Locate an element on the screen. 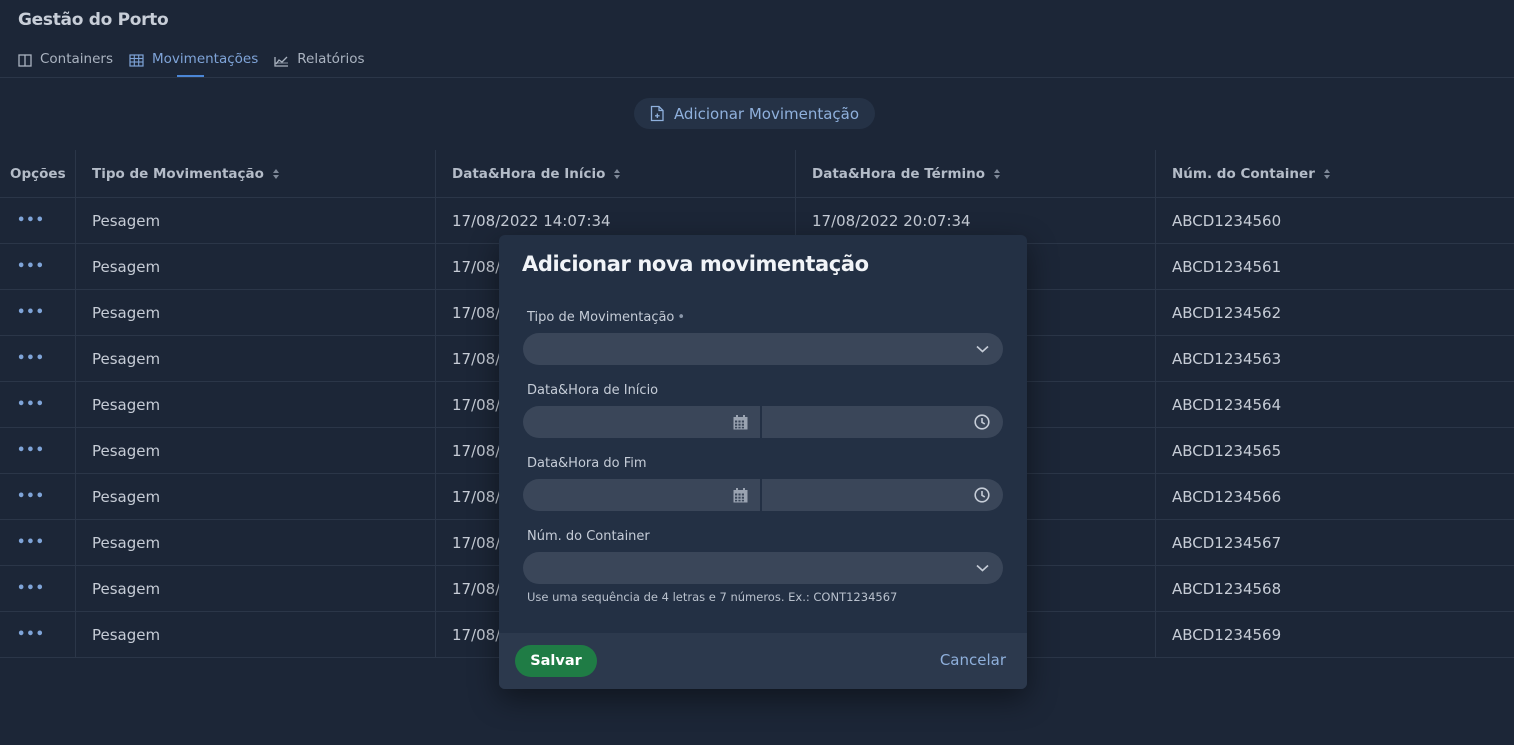 The image size is (1514, 745). tab-relatorios: Relatórios is located at coordinates (319, 63).